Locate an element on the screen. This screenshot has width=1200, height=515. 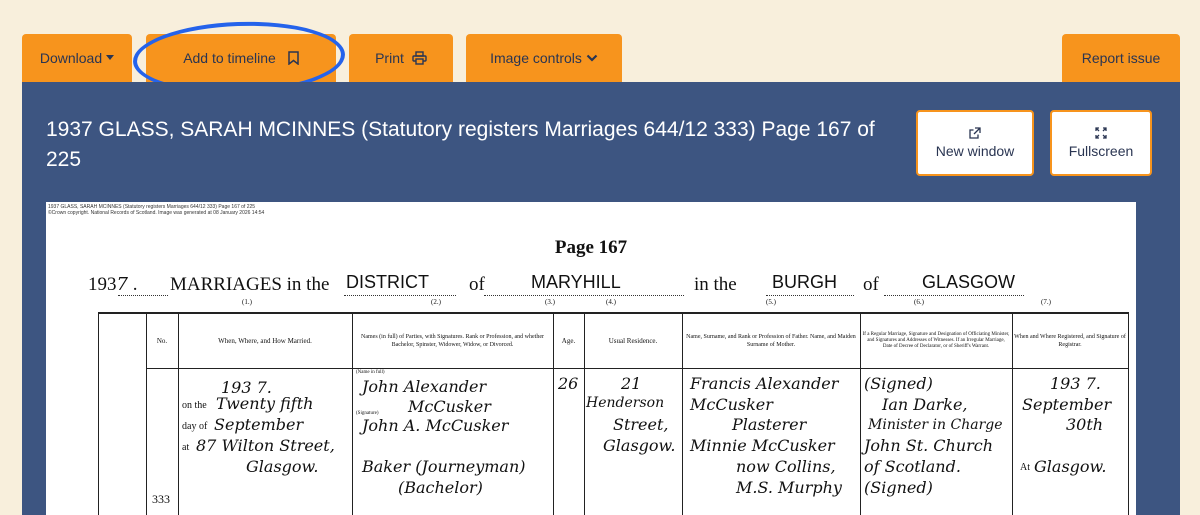
register-year: 1937 . is located at coordinates (113, 284).